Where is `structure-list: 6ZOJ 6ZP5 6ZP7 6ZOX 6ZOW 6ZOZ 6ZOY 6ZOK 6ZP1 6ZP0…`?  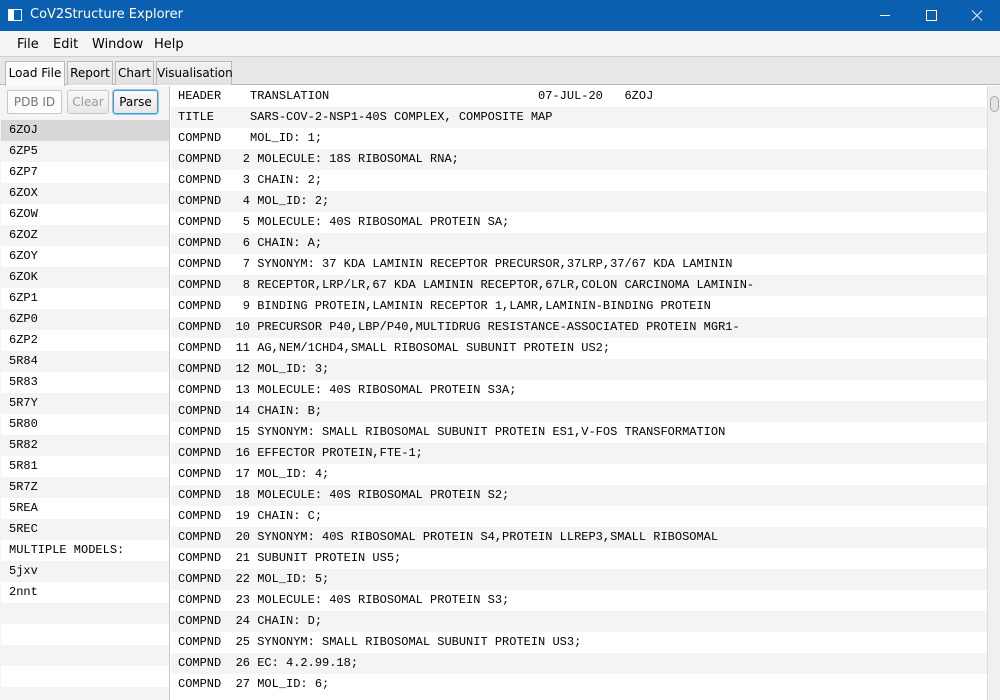 structure-list: 6ZOJ 6ZP5 6ZP7 6ZOX 6ZOW 6ZOZ 6ZOY 6ZOK 6ZP1 6ZP0… is located at coordinates (85, 410).